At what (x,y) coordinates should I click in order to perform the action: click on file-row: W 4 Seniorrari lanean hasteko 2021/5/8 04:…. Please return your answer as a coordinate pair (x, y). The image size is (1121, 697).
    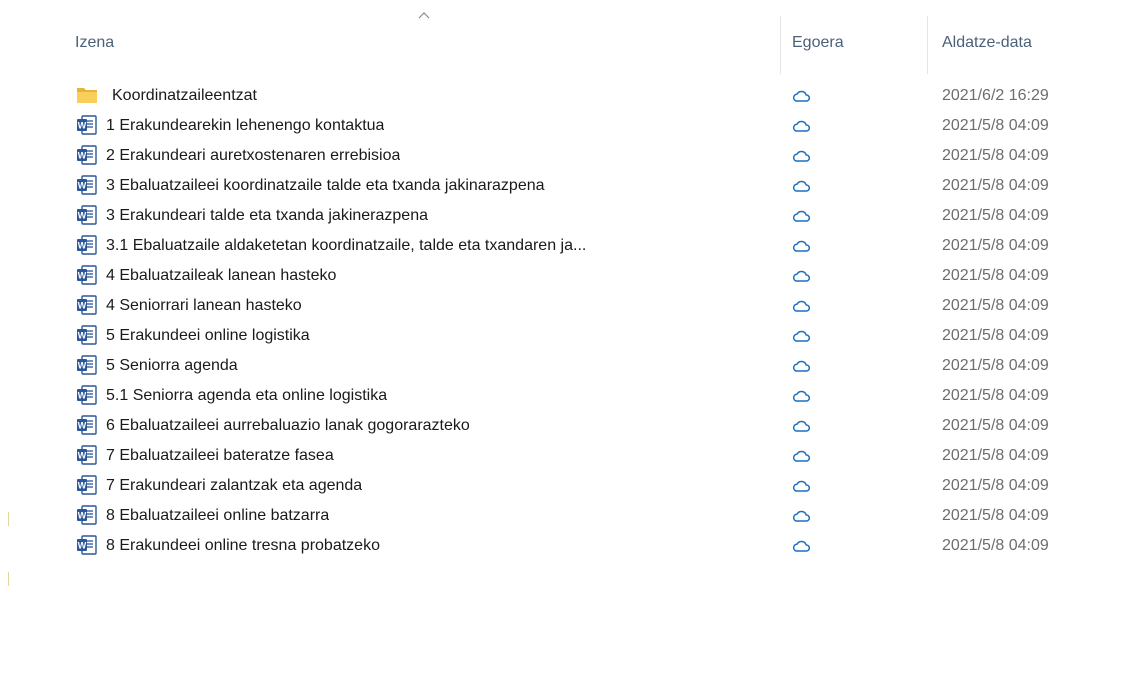
    Looking at the image, I should click on (560, 306).